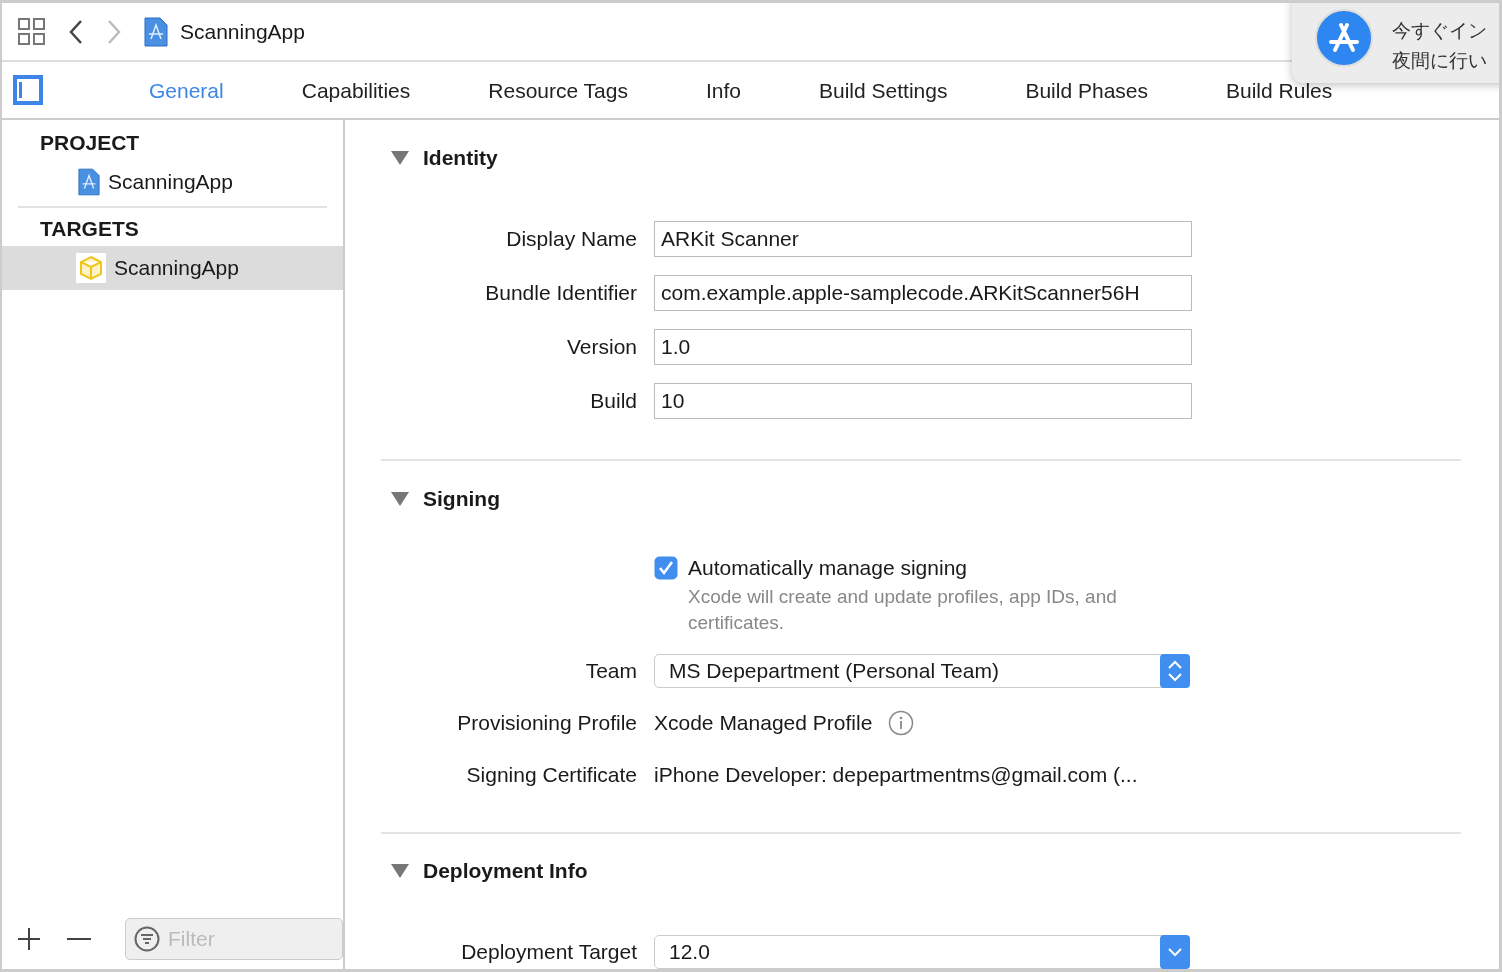 This screenshot has height=972, width=1502. What do you see at coordinates (32, 31) in the screenshot?
I see `grid-icon` at bounding box center [32, 31].